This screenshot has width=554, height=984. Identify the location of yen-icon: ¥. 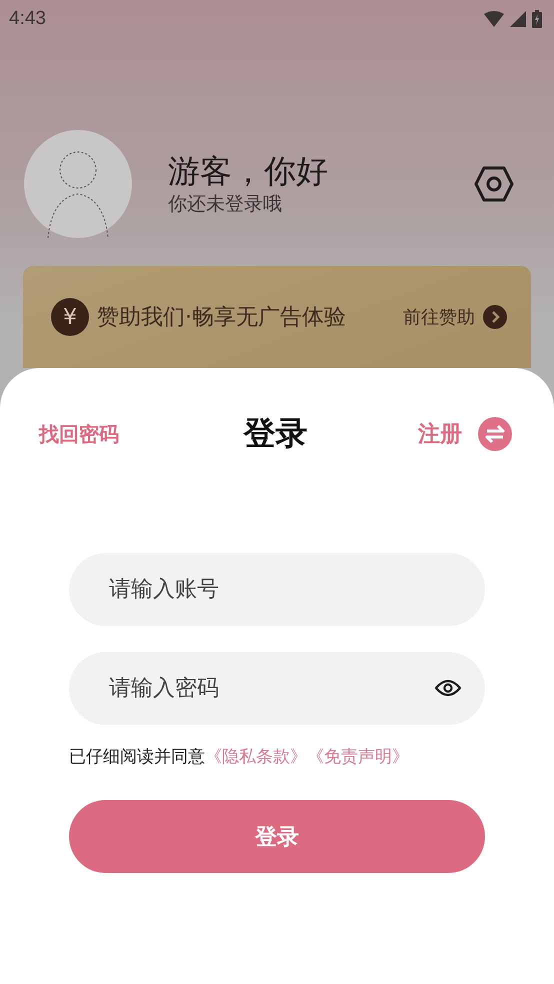
(70, 317).